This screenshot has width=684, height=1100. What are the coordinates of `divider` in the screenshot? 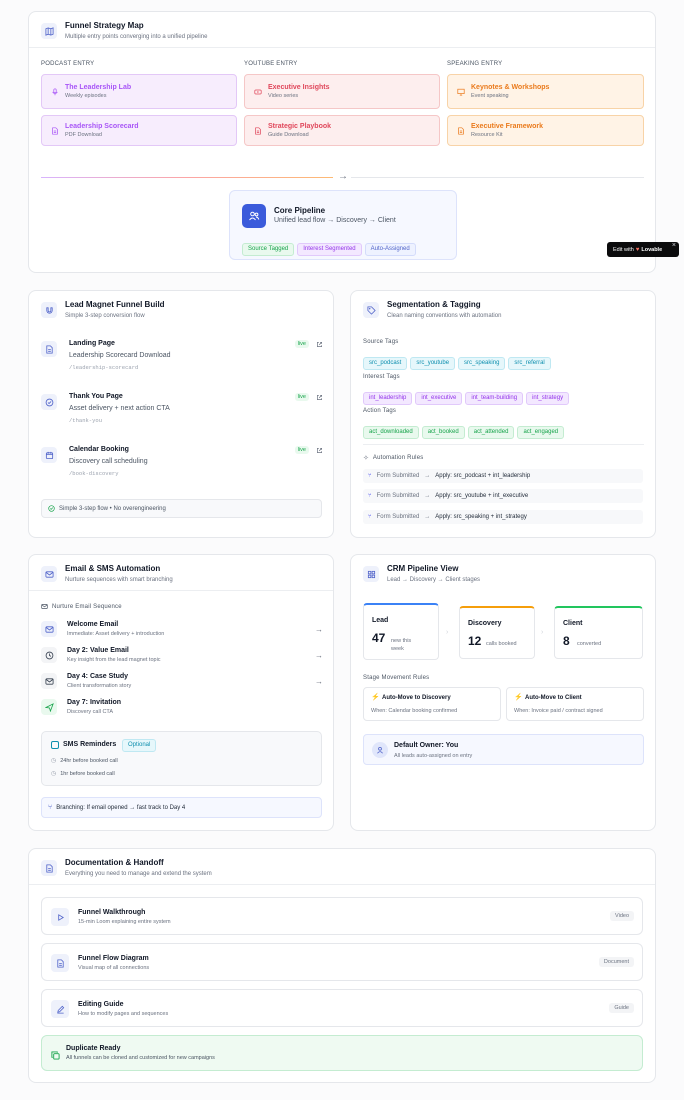 It's located at (503, 444).